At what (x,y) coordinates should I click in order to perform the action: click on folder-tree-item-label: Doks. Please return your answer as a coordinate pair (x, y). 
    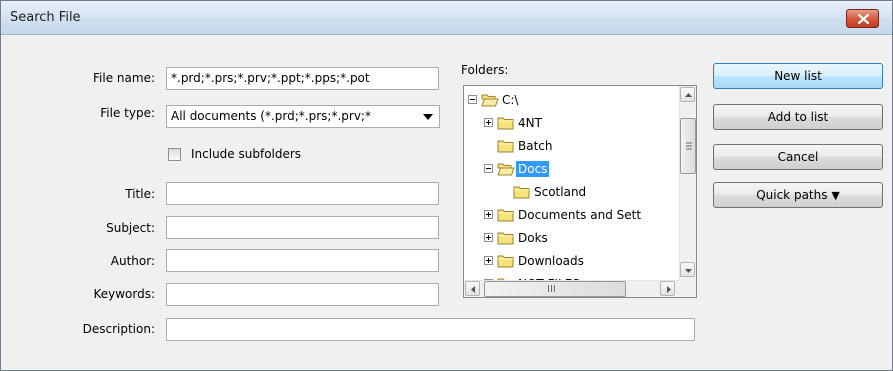
    Looking at the image, I should click on (533, 238).